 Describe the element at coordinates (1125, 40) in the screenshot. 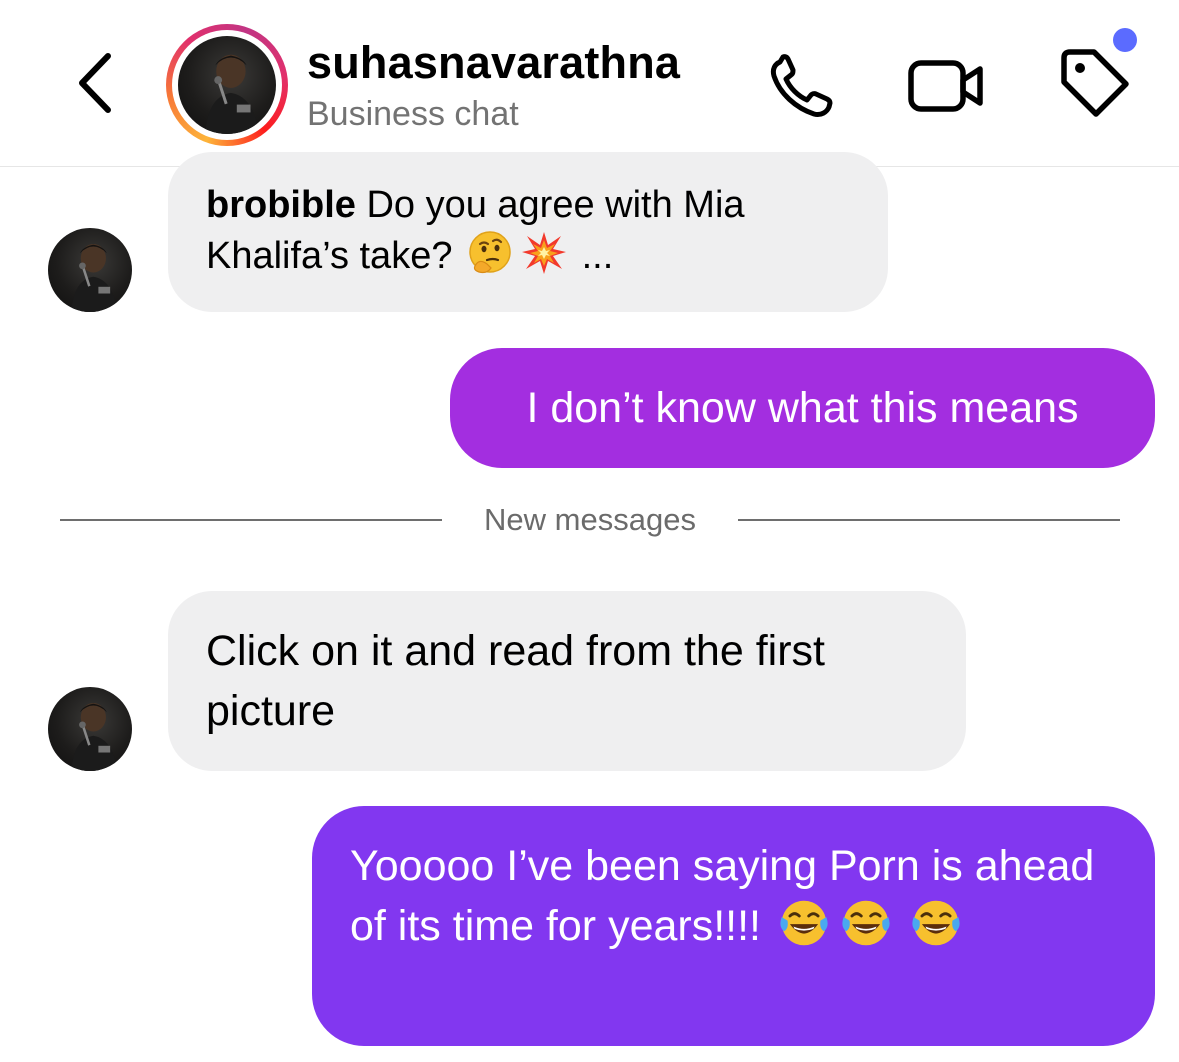

I see `notification-dot` at that location.